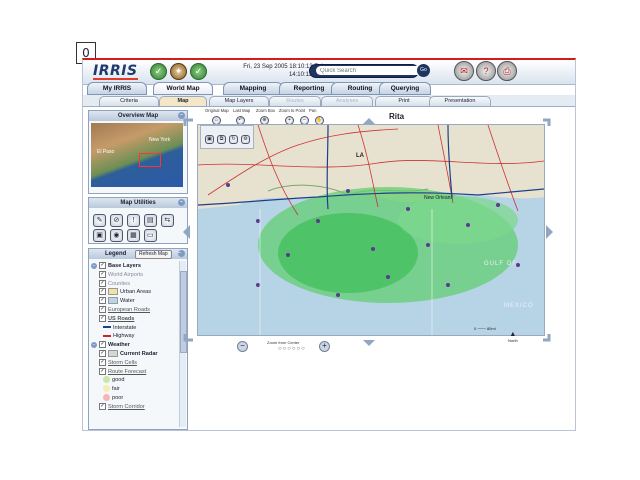  Describe the element at coordinates (116, 389) in the screenshot. I see `legend-item-label: fair` at that location.